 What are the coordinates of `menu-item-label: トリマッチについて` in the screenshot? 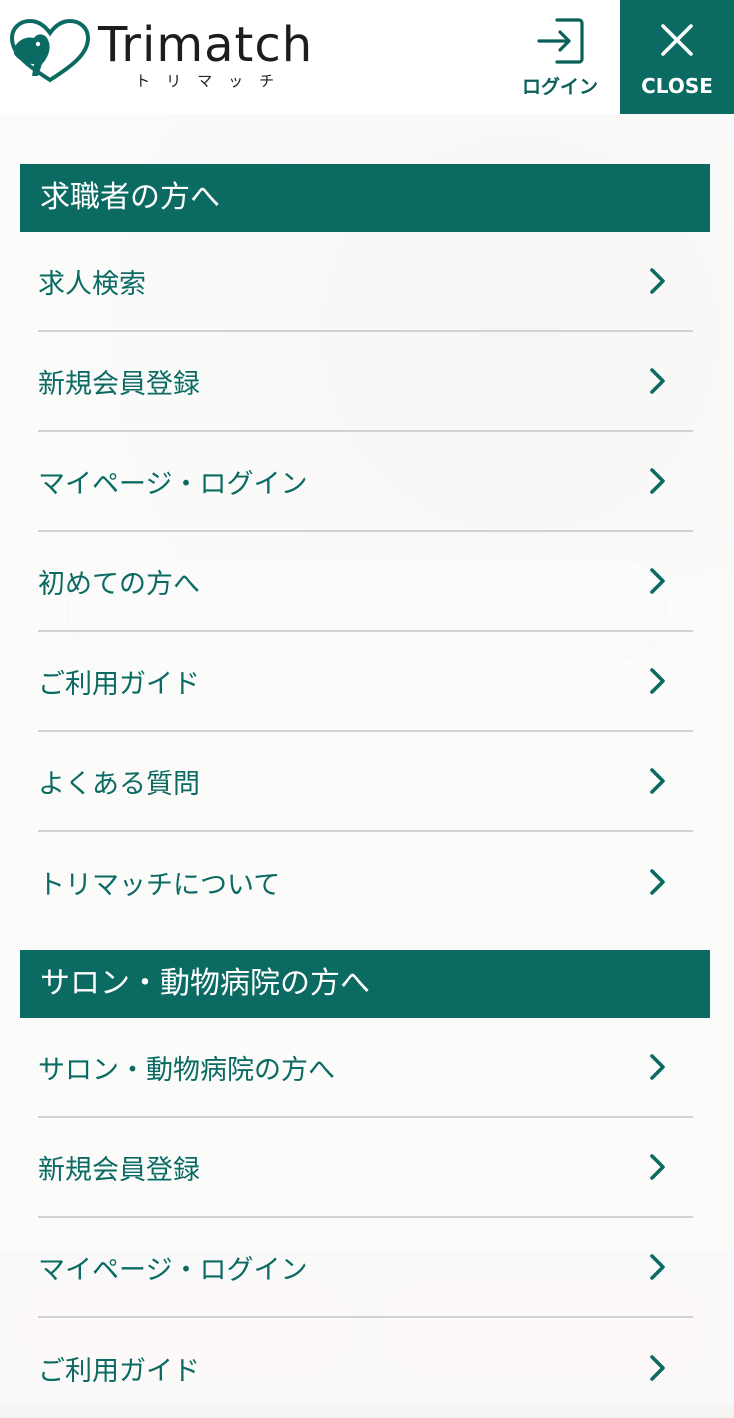 It's located at (159, 885).